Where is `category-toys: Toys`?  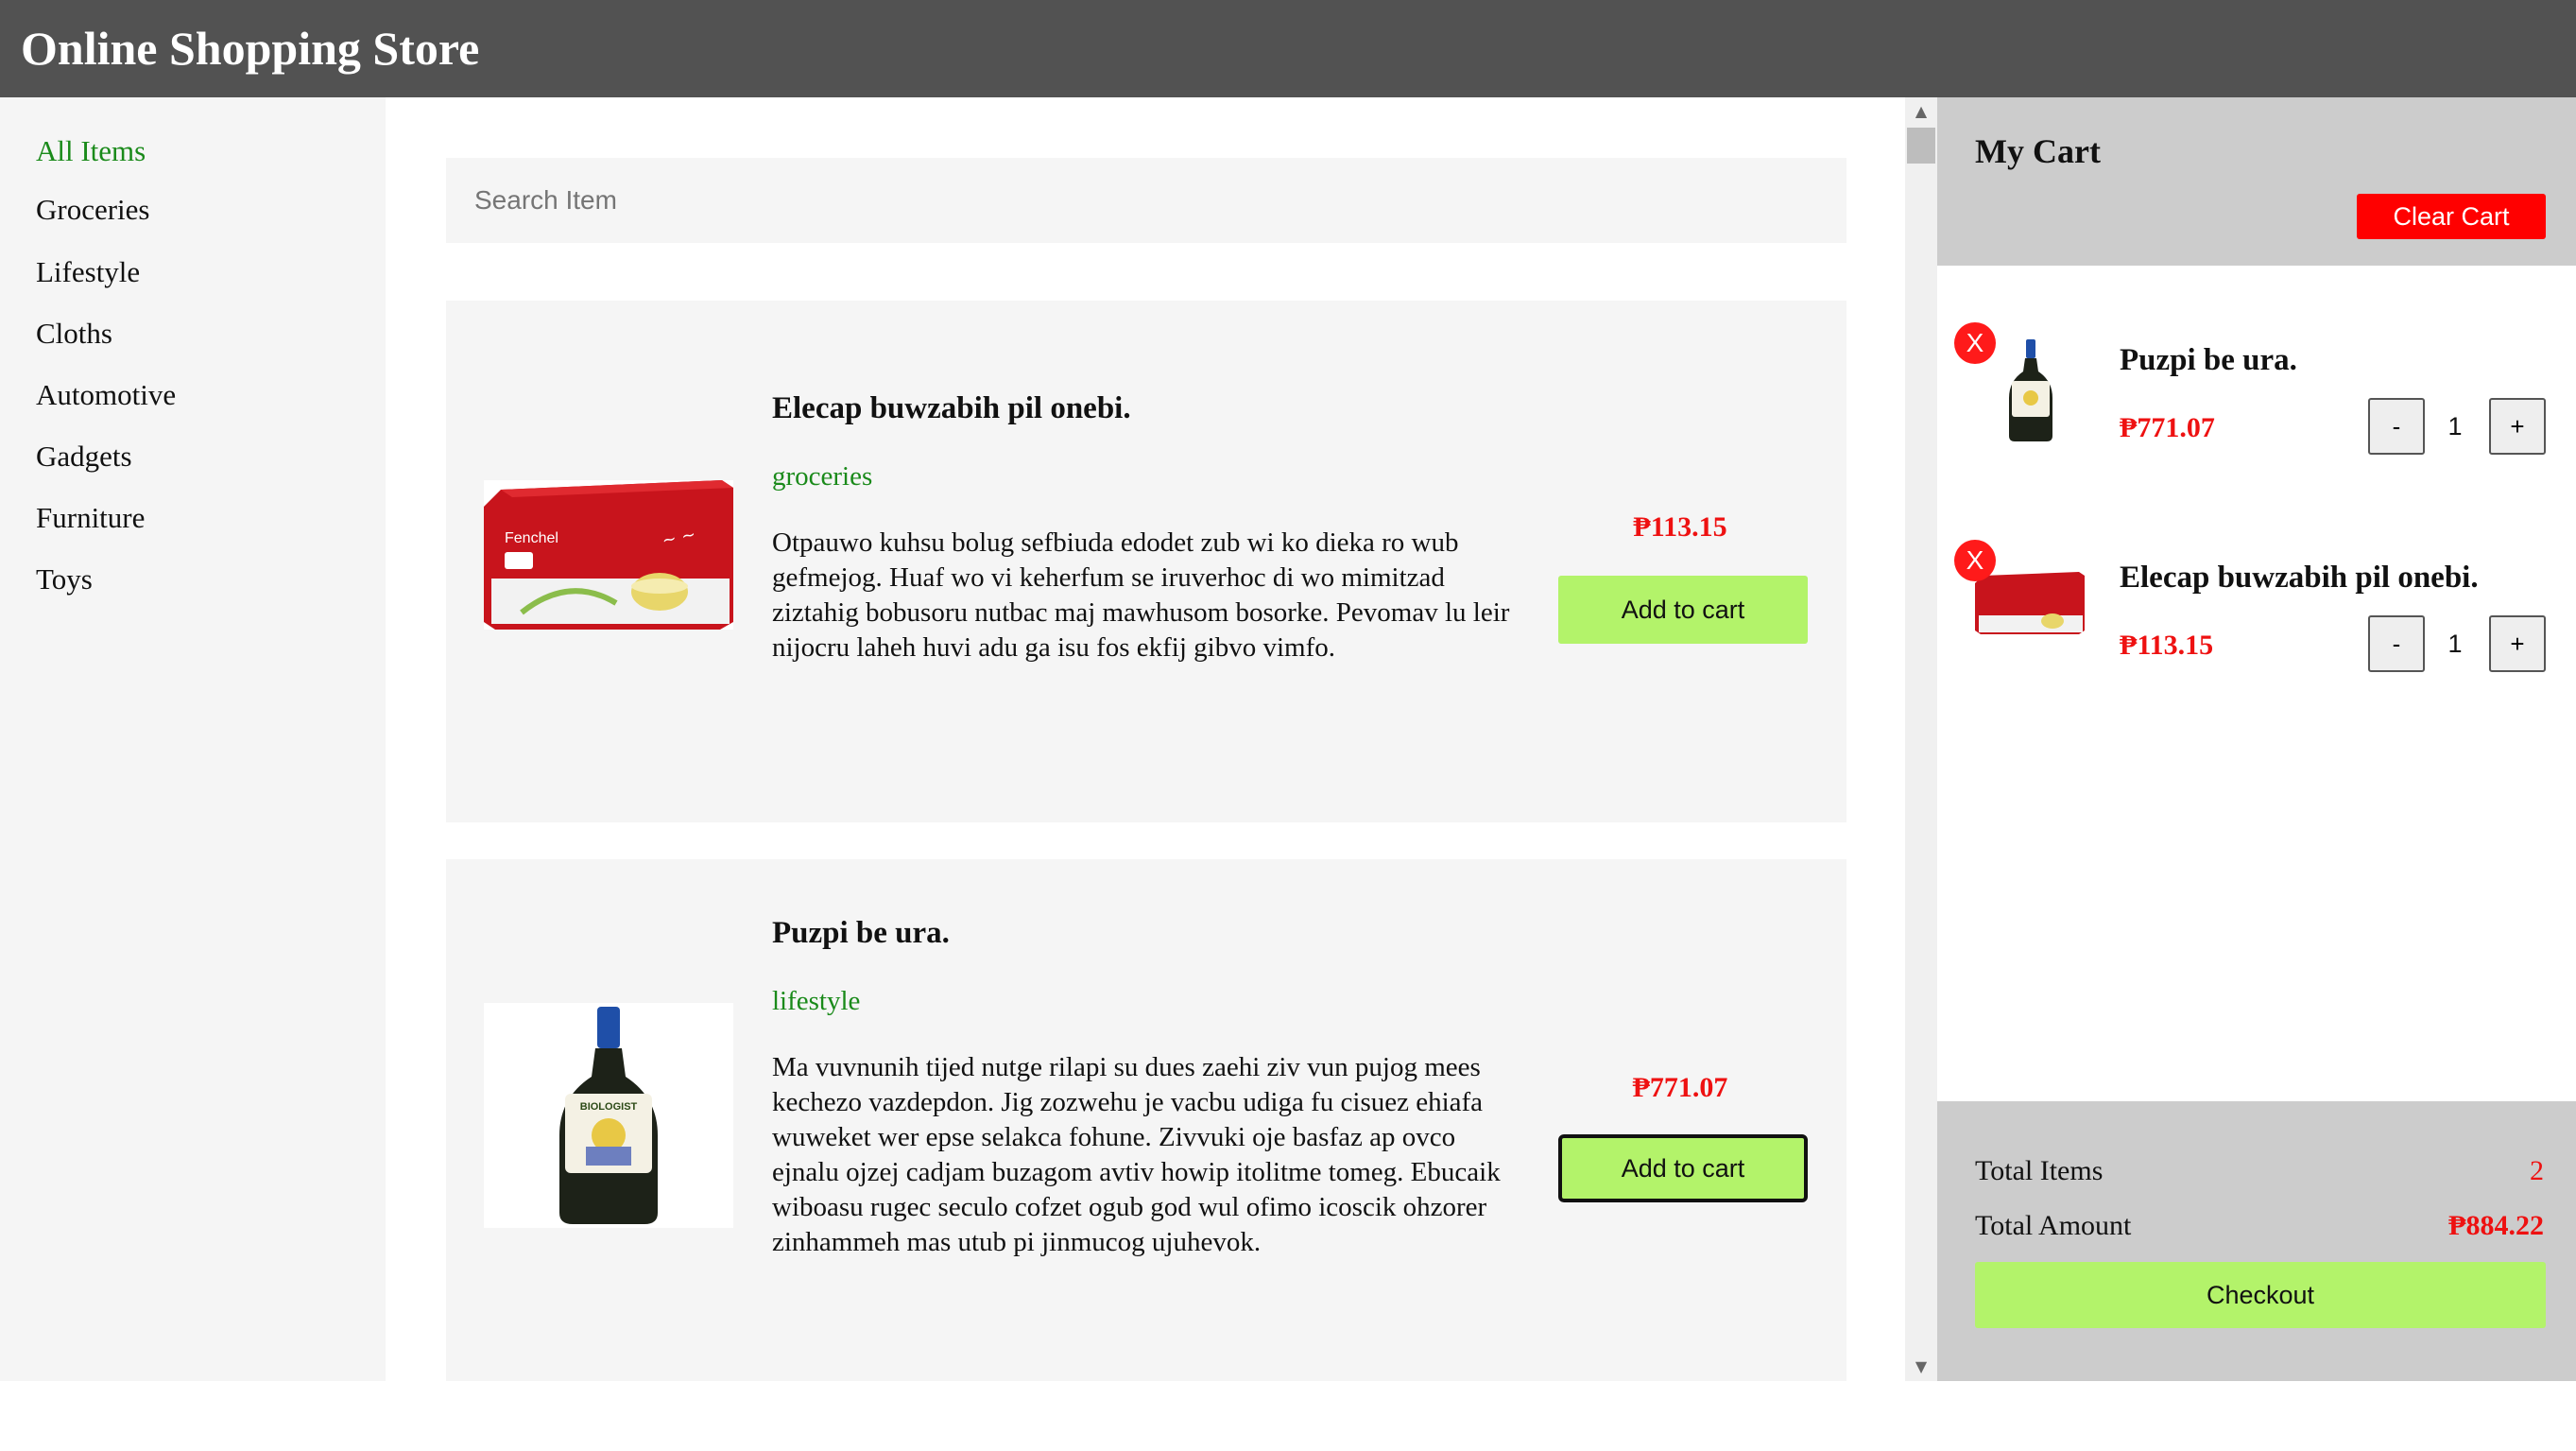 category-toys: Toys is located at coordinates (64, 579).